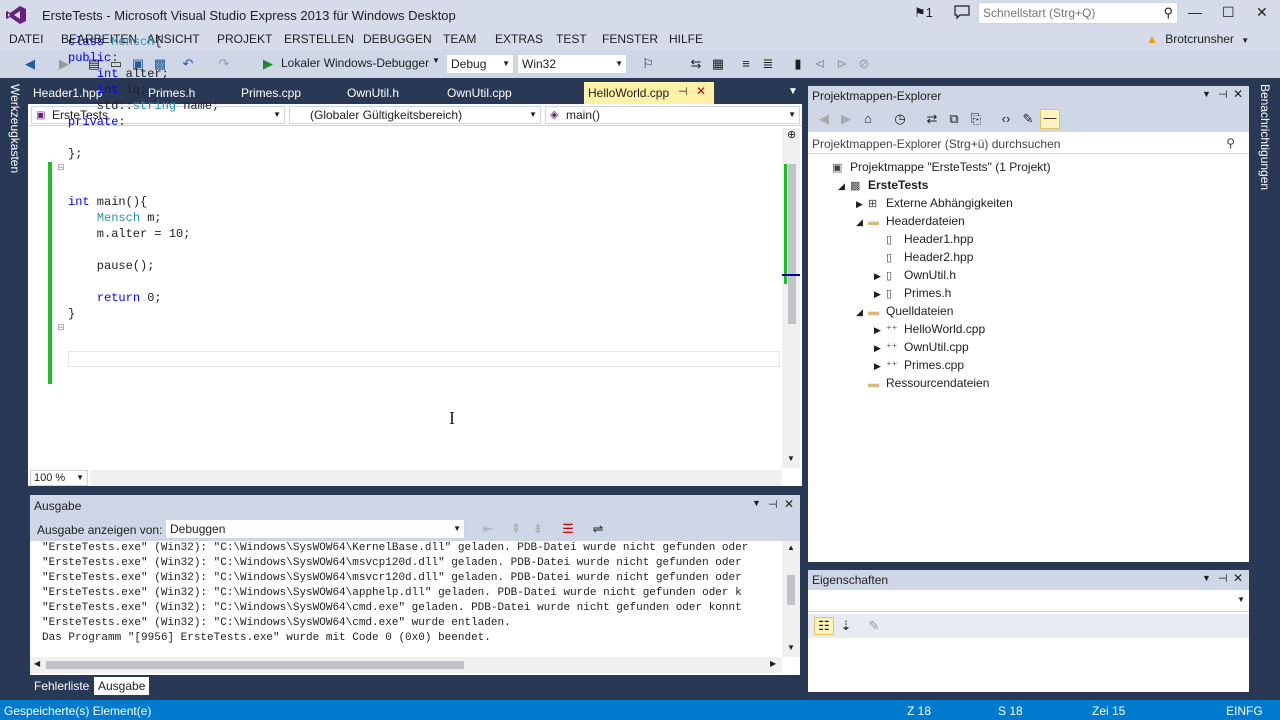 This screenshot has width=1280, height=720. What do you see at coordinates (1197, 39) in the screenshot?
I see `user-account: ▲ Brotcrunsher ▼` at bounding box center [1197, 39].